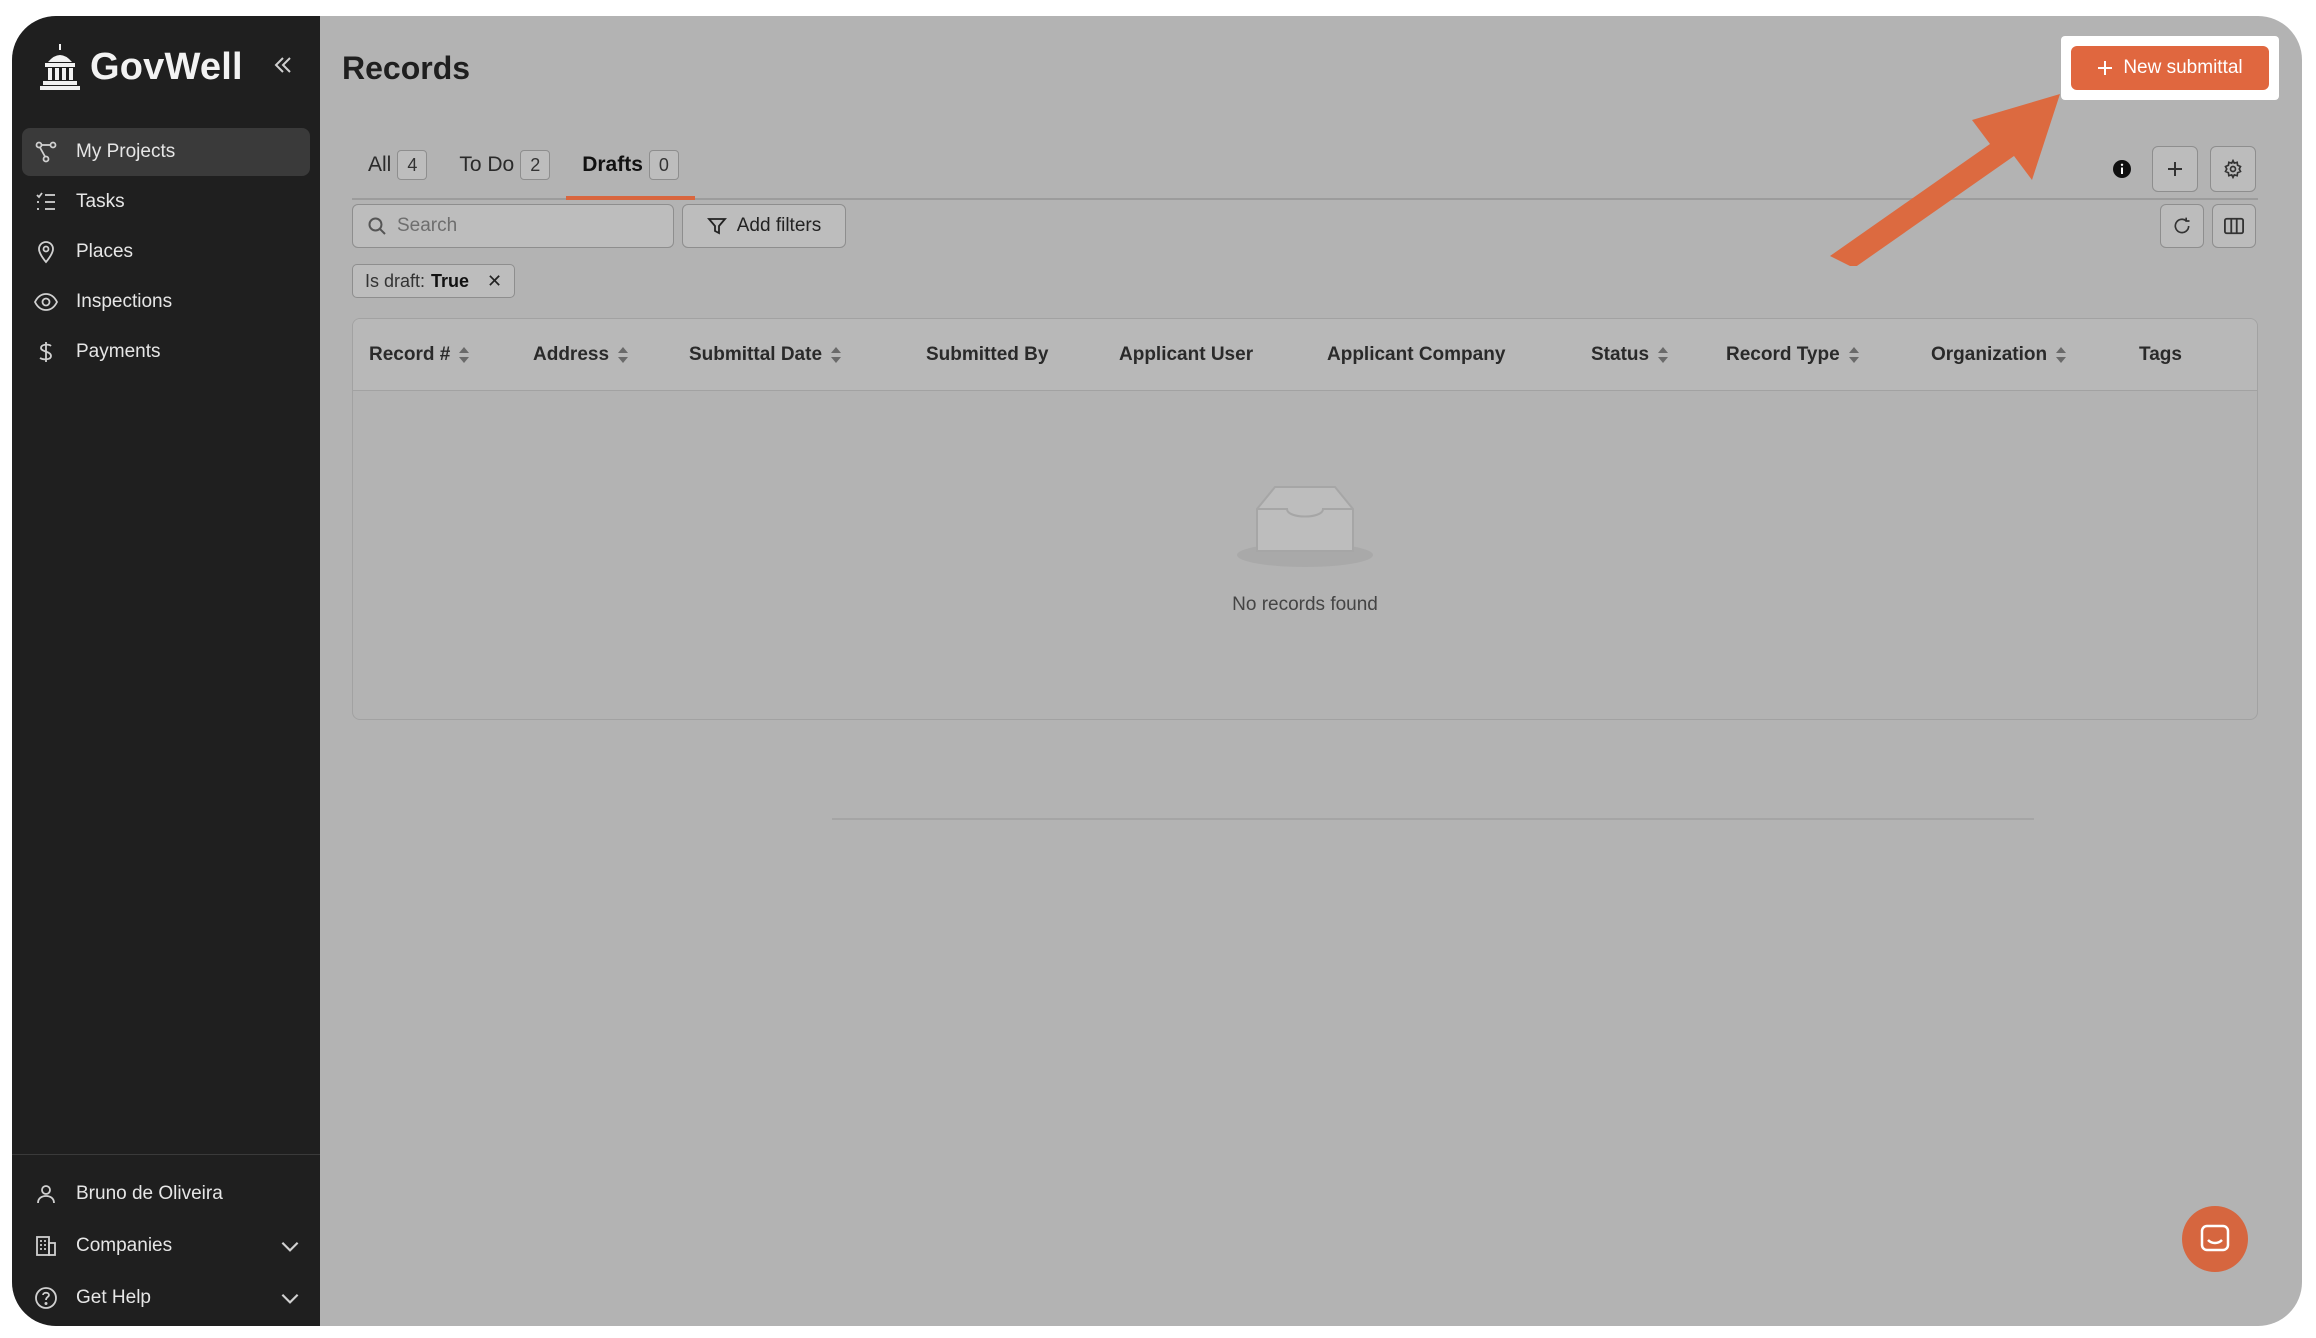 This screenshot has height=1338, width=2316. Describe the element at coordinates (45, 352) in the screenshot. I see `dollar-icon` at that location.